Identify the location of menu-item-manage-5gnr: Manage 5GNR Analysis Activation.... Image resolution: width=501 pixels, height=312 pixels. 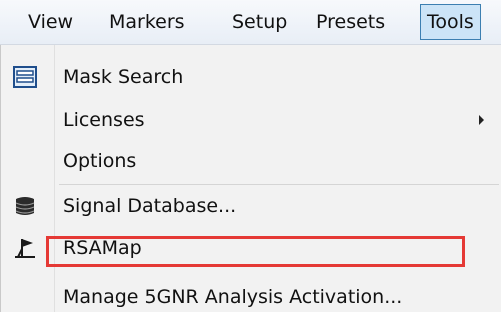
(251, 295).